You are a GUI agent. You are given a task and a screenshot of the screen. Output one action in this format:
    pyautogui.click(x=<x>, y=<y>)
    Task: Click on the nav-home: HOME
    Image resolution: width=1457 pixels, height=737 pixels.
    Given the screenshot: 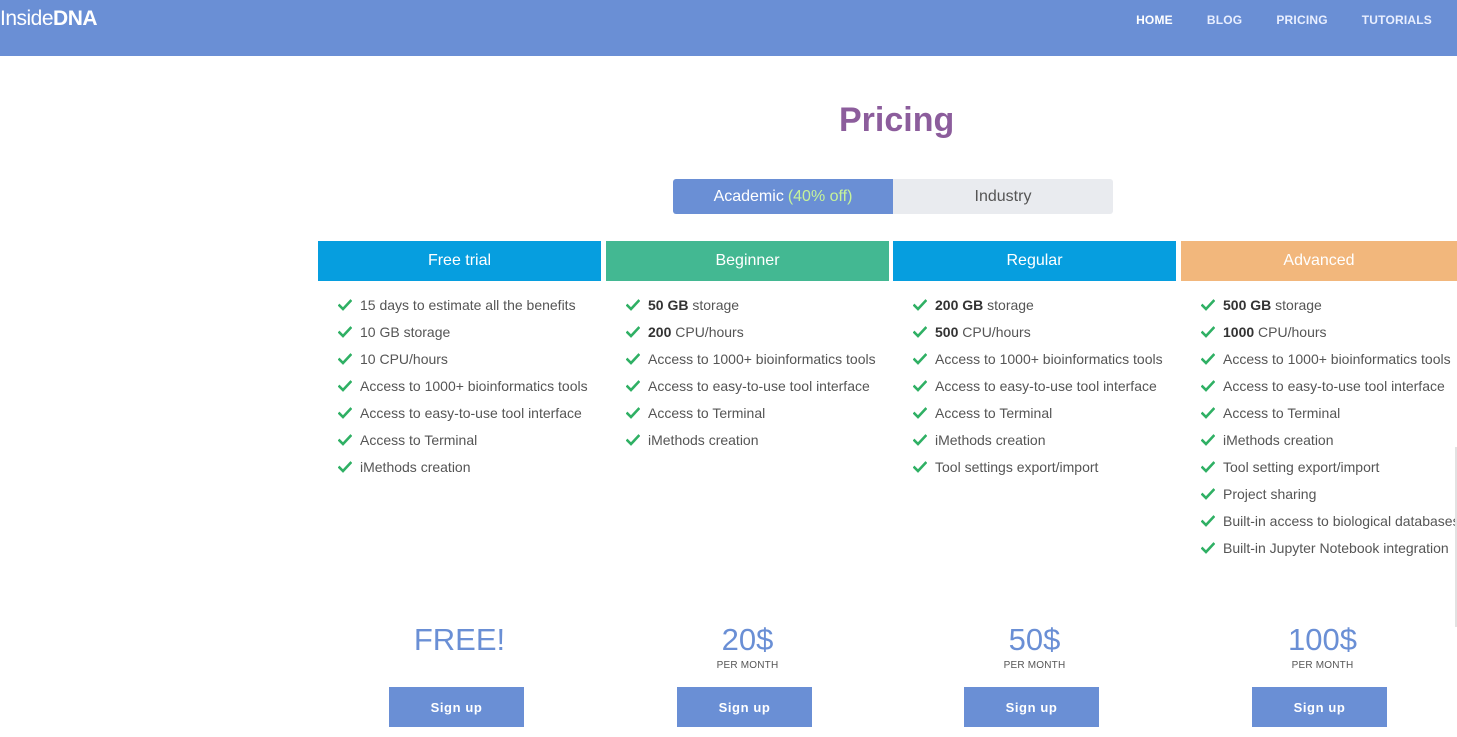 What is the action you would take?
    pyautogui.click(x=1154, y=20)
    